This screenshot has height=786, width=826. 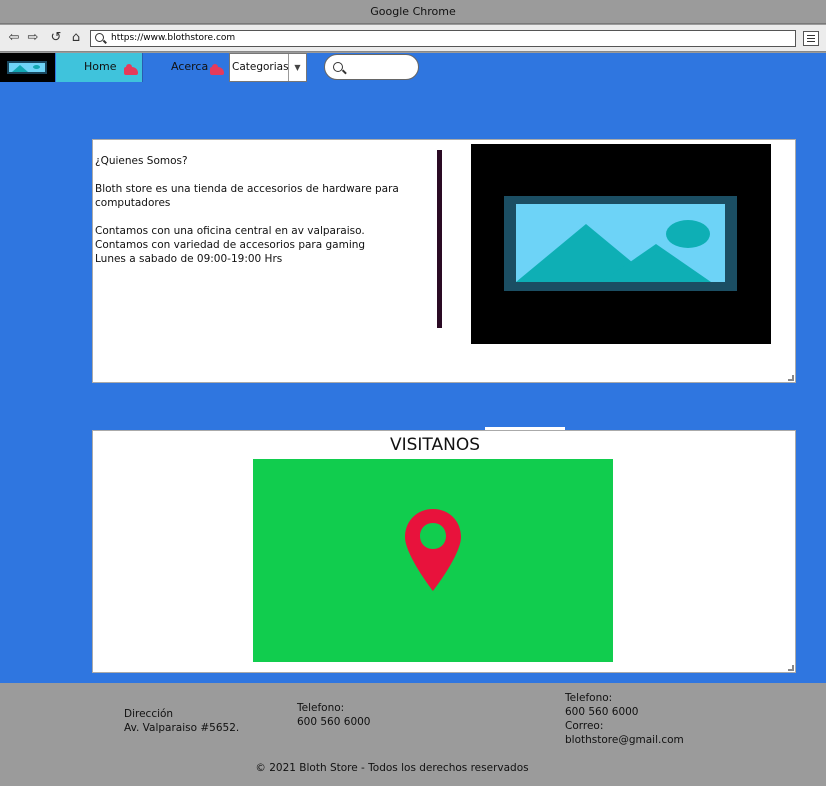 I want to click on categories-dropdown: Categorias ▼, so click(x=268, y=67).